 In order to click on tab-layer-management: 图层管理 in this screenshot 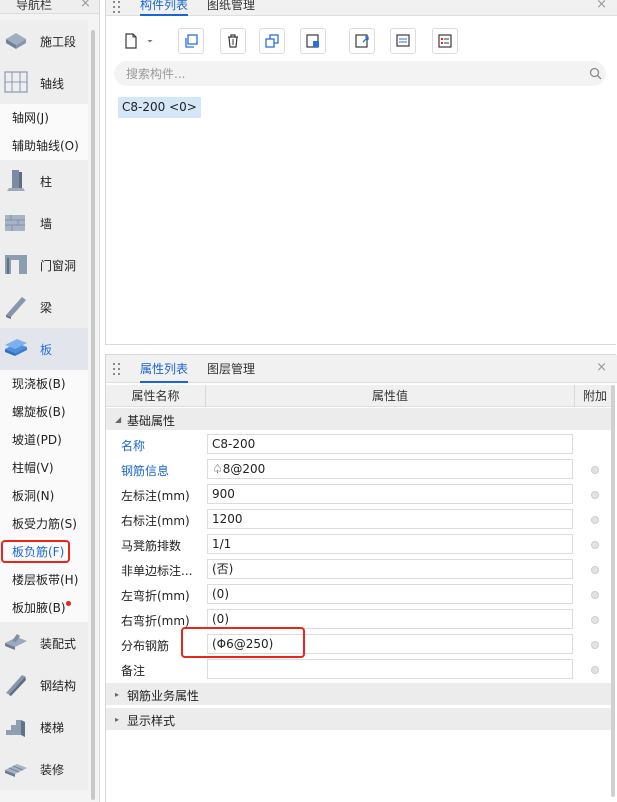, I will do `click(231, 371)`.